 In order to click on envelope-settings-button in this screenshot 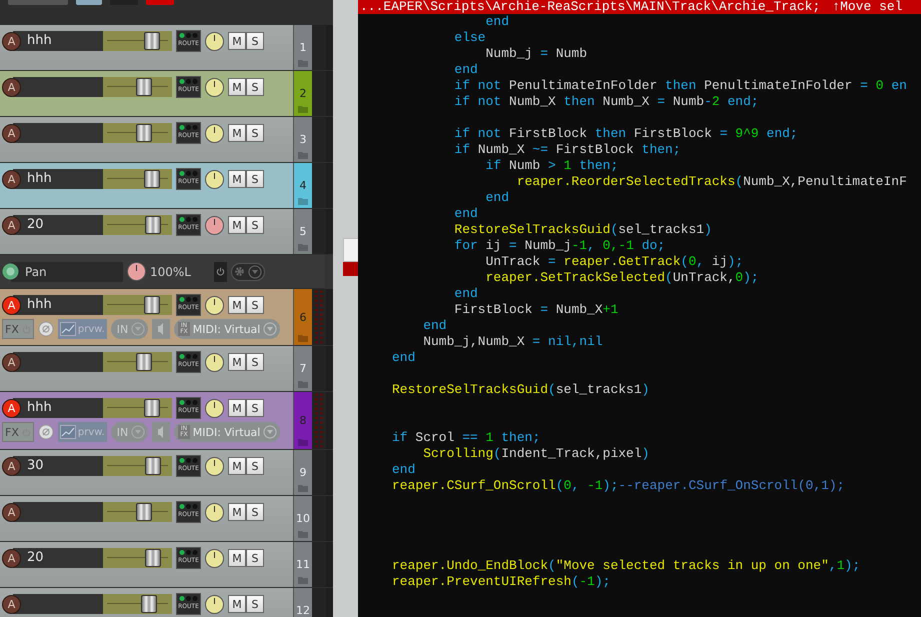, I will do `click(248, 271)`.